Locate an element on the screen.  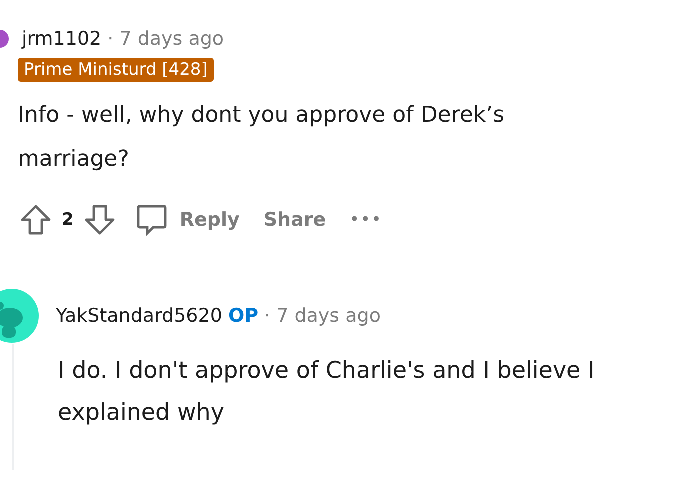
comment-text: I do. I don't approve of Charlie's and I believe I explained why is located at coordinates (327, 392).